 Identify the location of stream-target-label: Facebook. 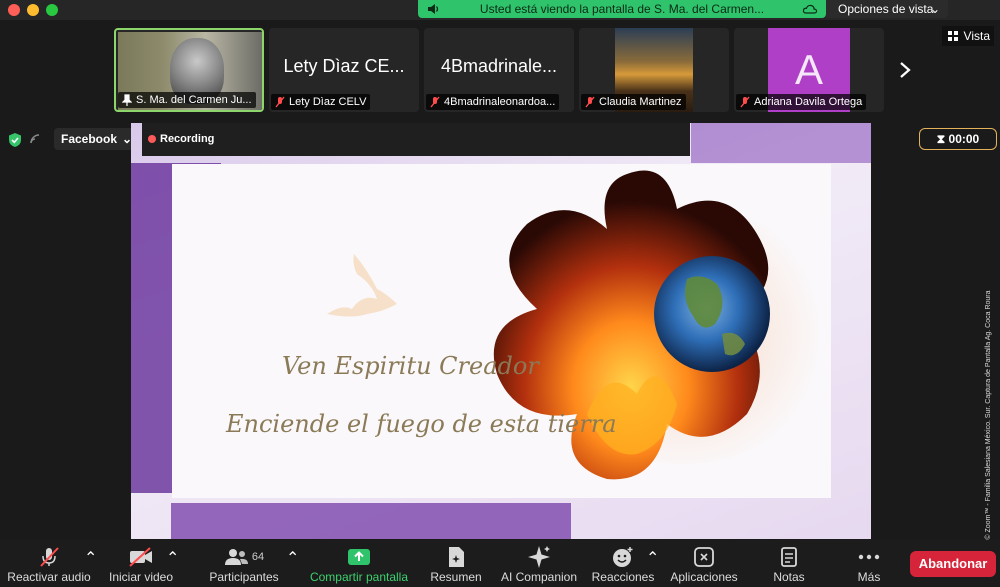
(89, 139).